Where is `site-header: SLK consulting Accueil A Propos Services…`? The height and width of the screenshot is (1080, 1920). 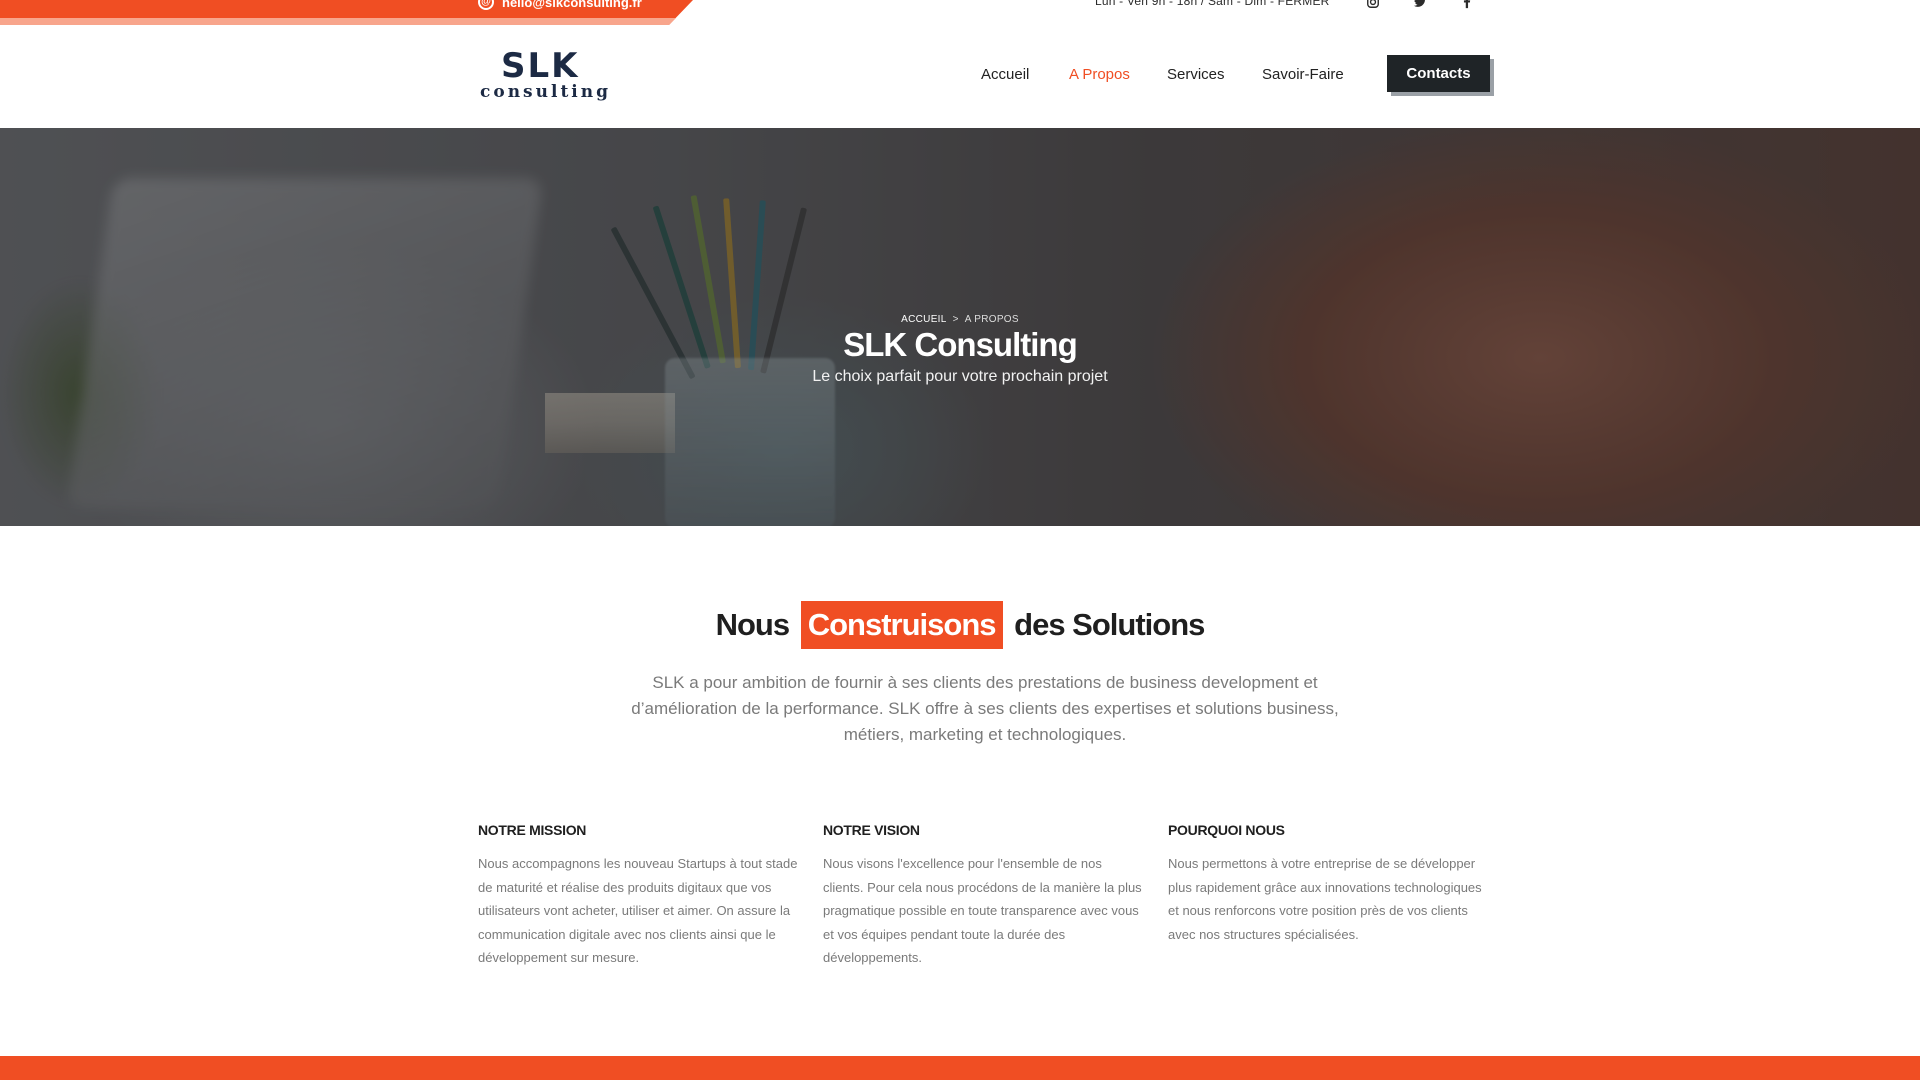 site-header: SLK consulting Accueil A Propos Services… is located at coordinates (960, 77).